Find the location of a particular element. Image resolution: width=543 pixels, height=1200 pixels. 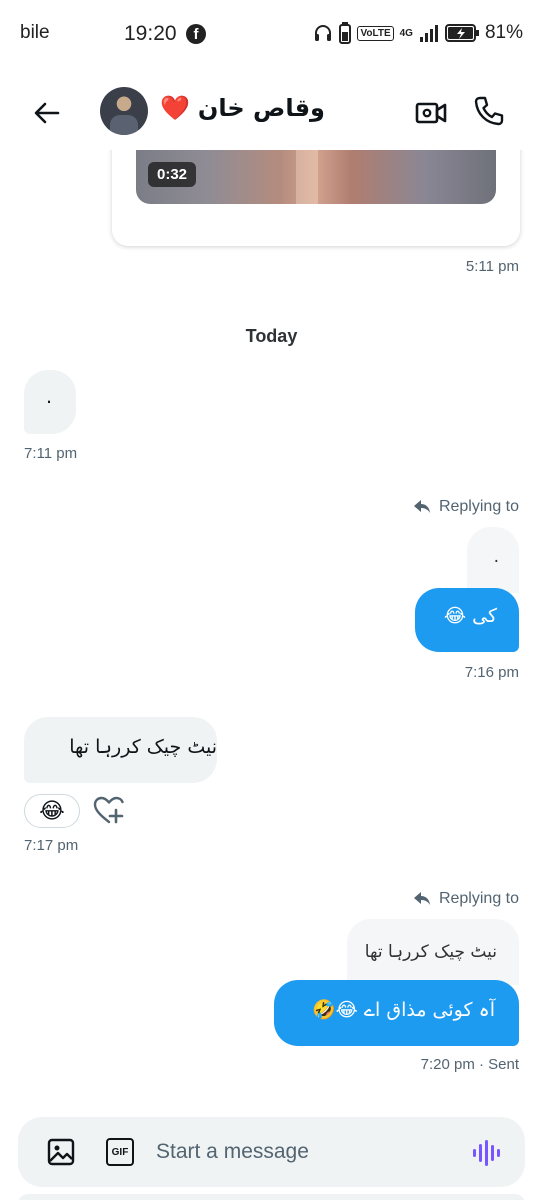

video-message-card: 0:32 is located at coordinates (316, 198).